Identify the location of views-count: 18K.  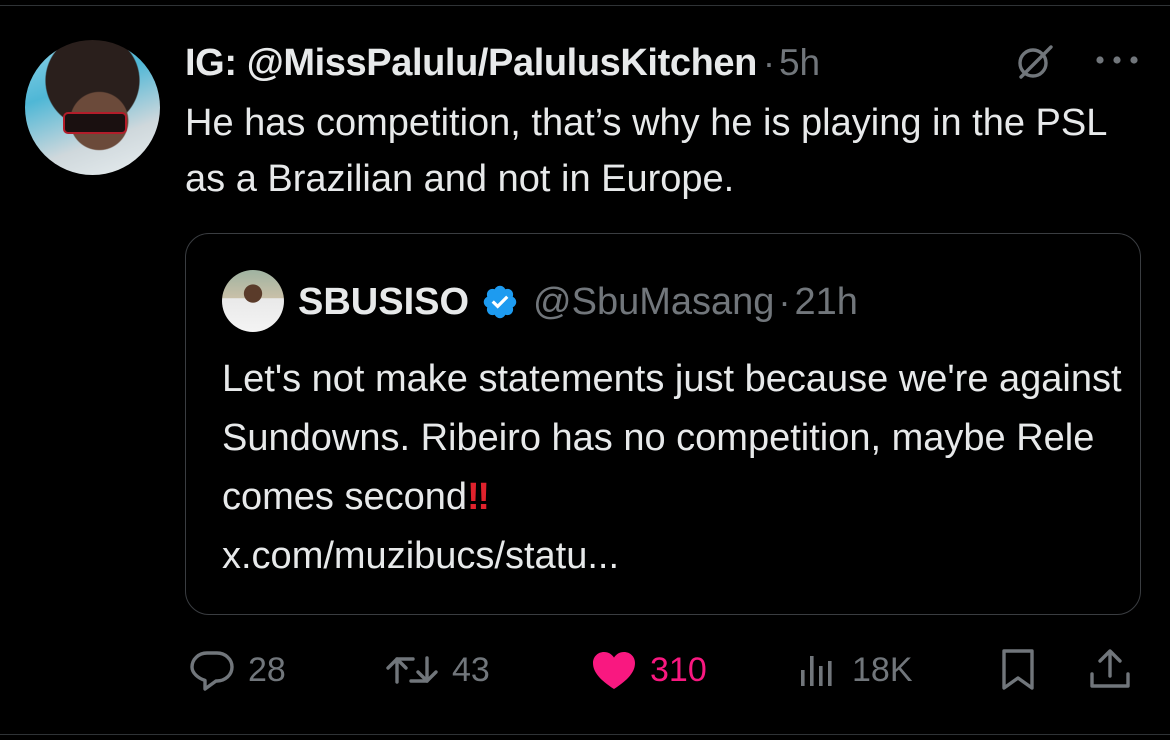
(882, 669).